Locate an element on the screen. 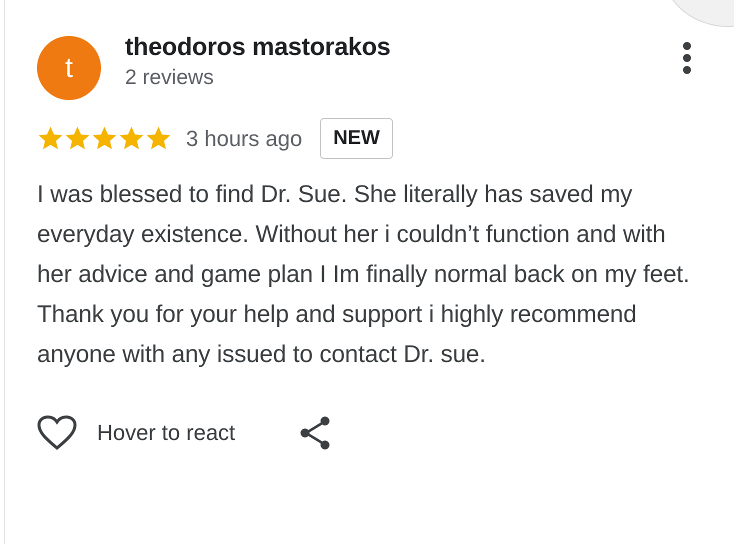 This screenshot has height=544, width=734. reviewer-name: theodoros mastorakos is located at coordinates (391, 47).